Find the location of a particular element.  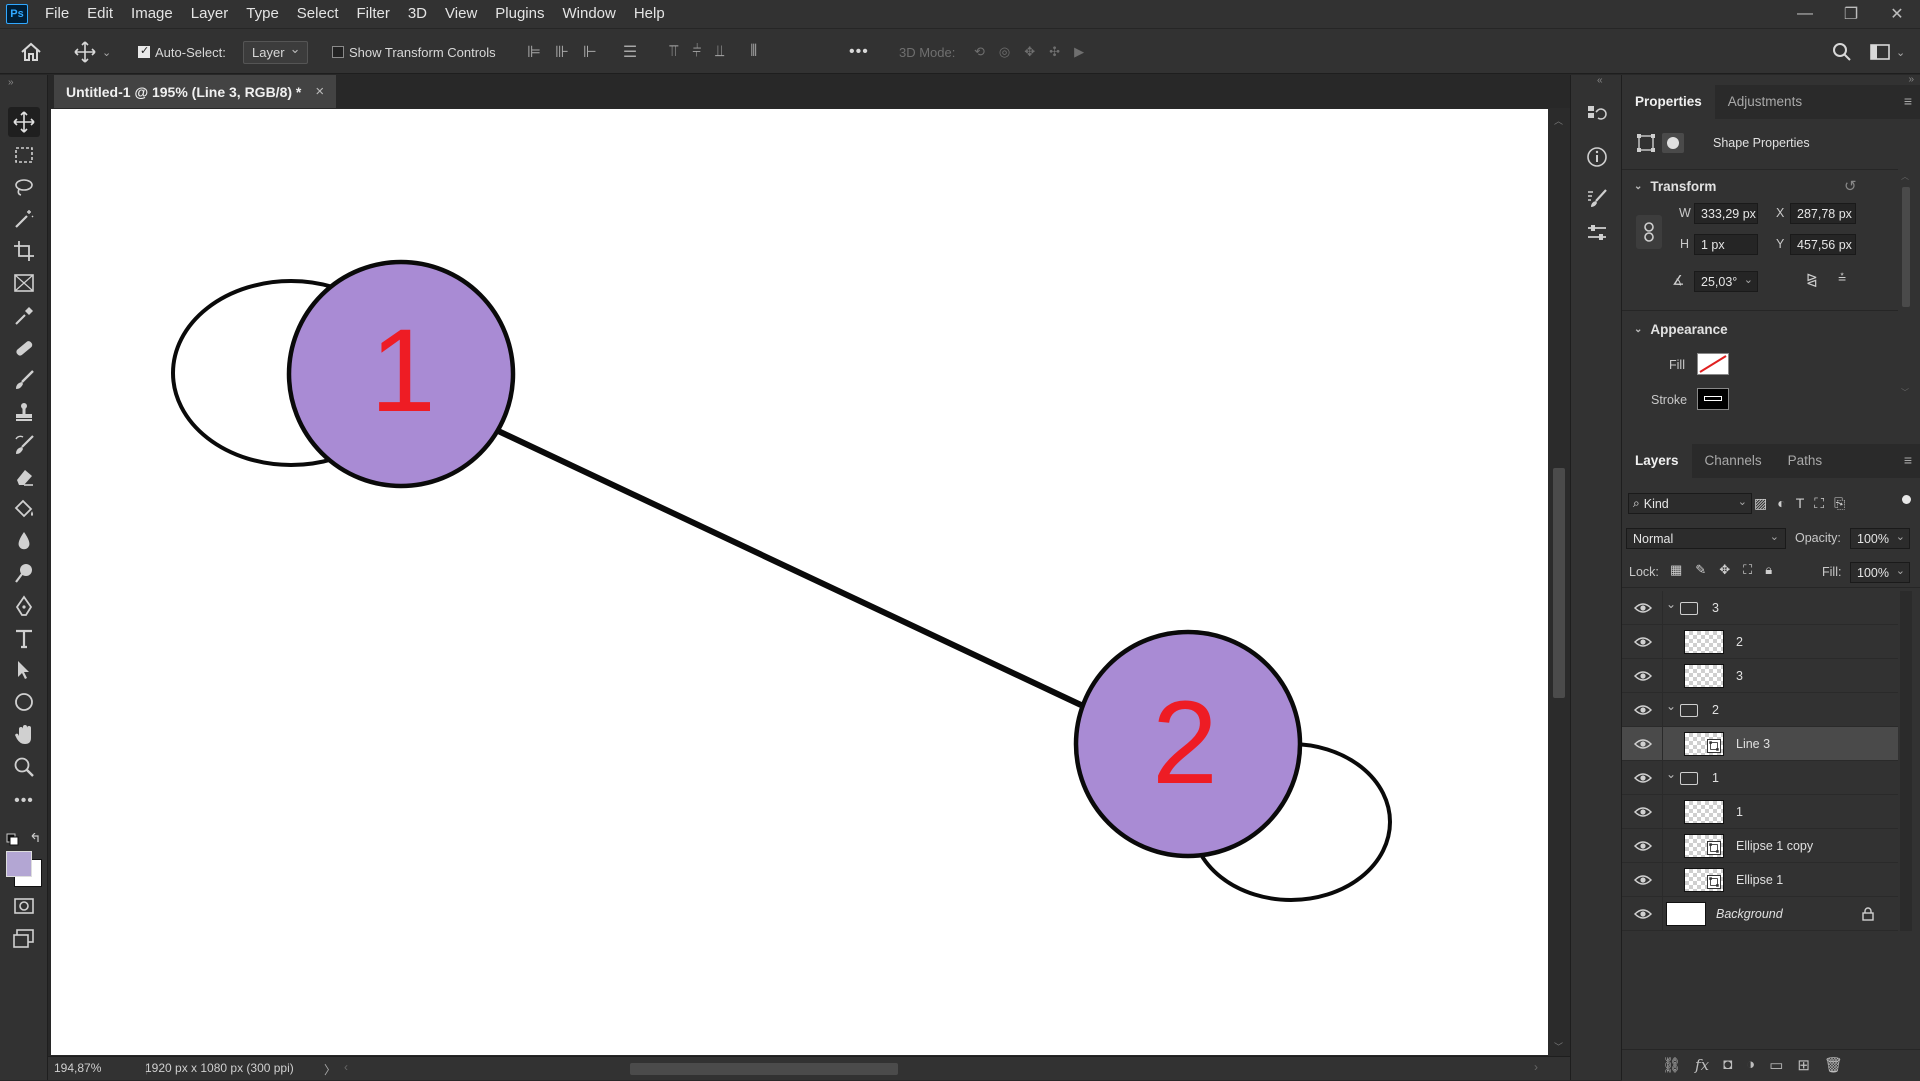

status-menu-arrow-icon: 〉 is located at coordinates (330, 1069).